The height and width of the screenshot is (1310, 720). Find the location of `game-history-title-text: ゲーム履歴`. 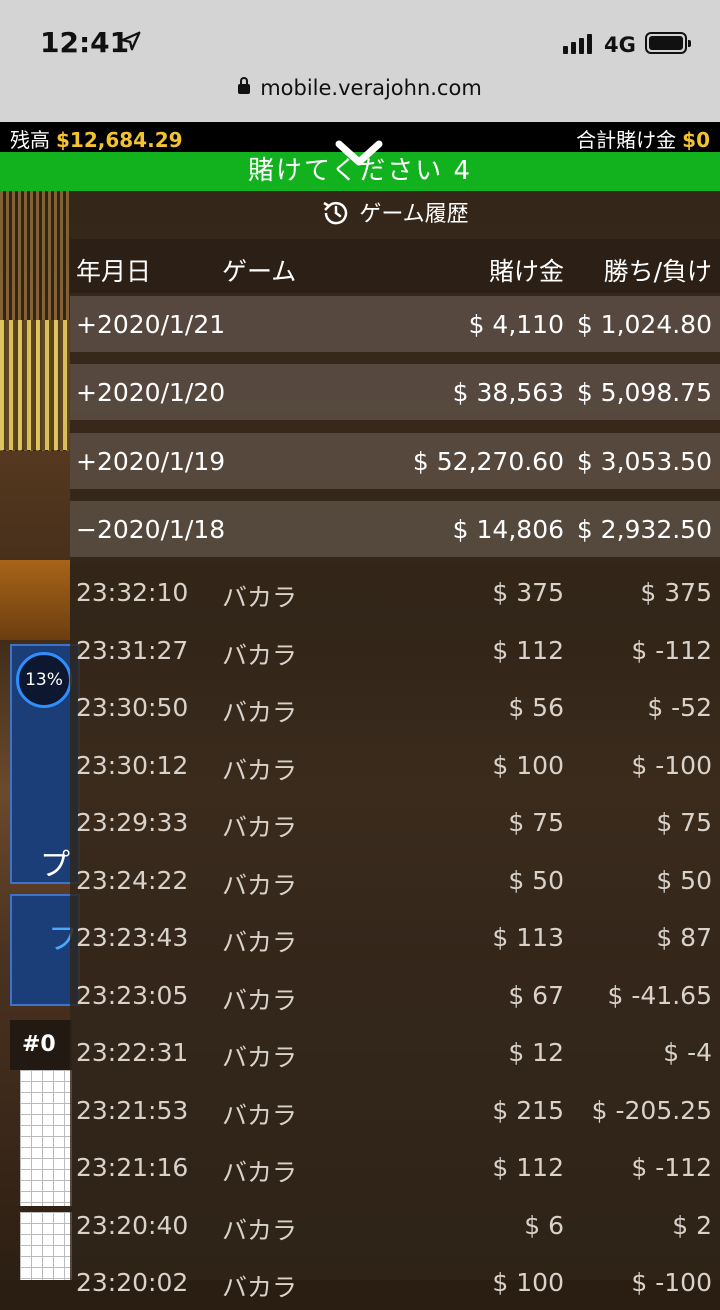

game-history-title-text: ゲーム履歴 is located at coordinates (414, 214).